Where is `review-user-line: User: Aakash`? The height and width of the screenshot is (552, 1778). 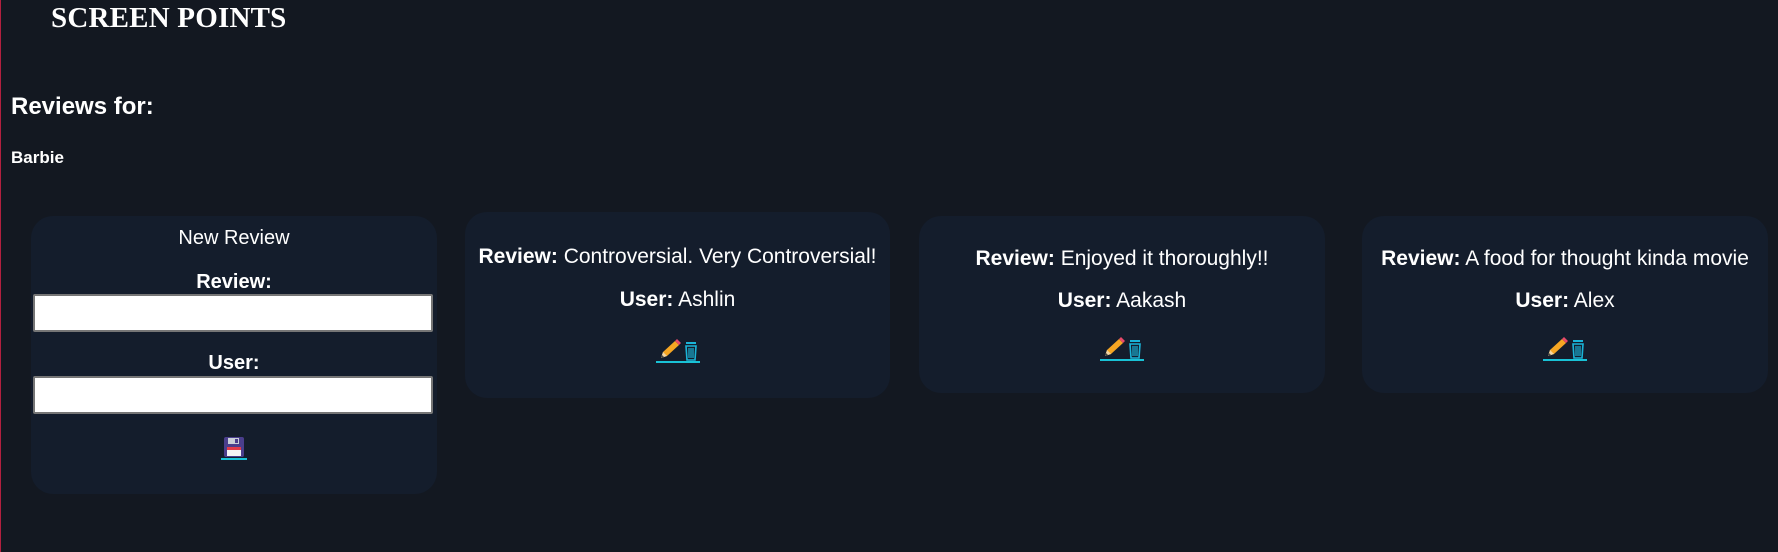
review-user-line: User: Aakash is located at coordinates (1122, 301).